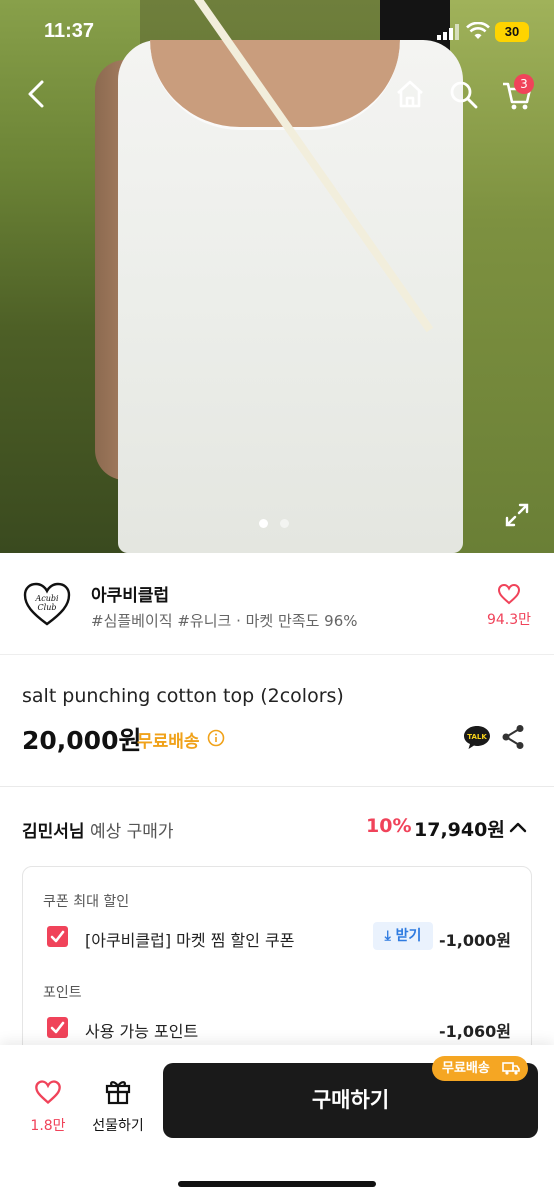 Image resolution: width=554 pixels, height=1200 pixels. I want to click on kakaotalk-share-icon: TALK, so click(477, 737).